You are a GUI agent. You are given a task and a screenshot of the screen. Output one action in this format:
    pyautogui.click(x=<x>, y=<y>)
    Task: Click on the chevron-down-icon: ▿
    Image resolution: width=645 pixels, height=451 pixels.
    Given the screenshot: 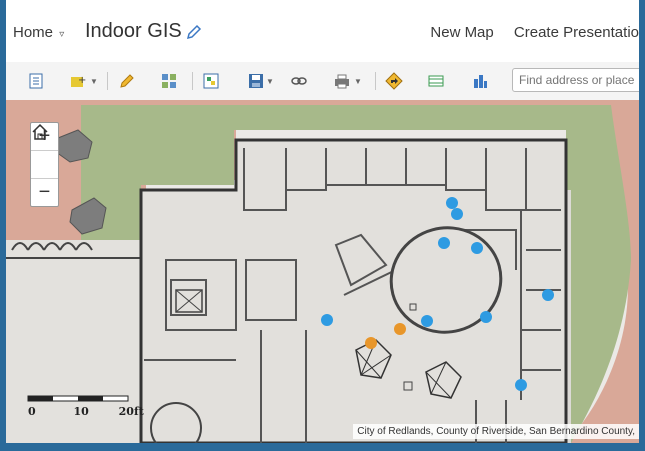 What is the action you would take?
    pyautogui.click(x=62, y=34)
    